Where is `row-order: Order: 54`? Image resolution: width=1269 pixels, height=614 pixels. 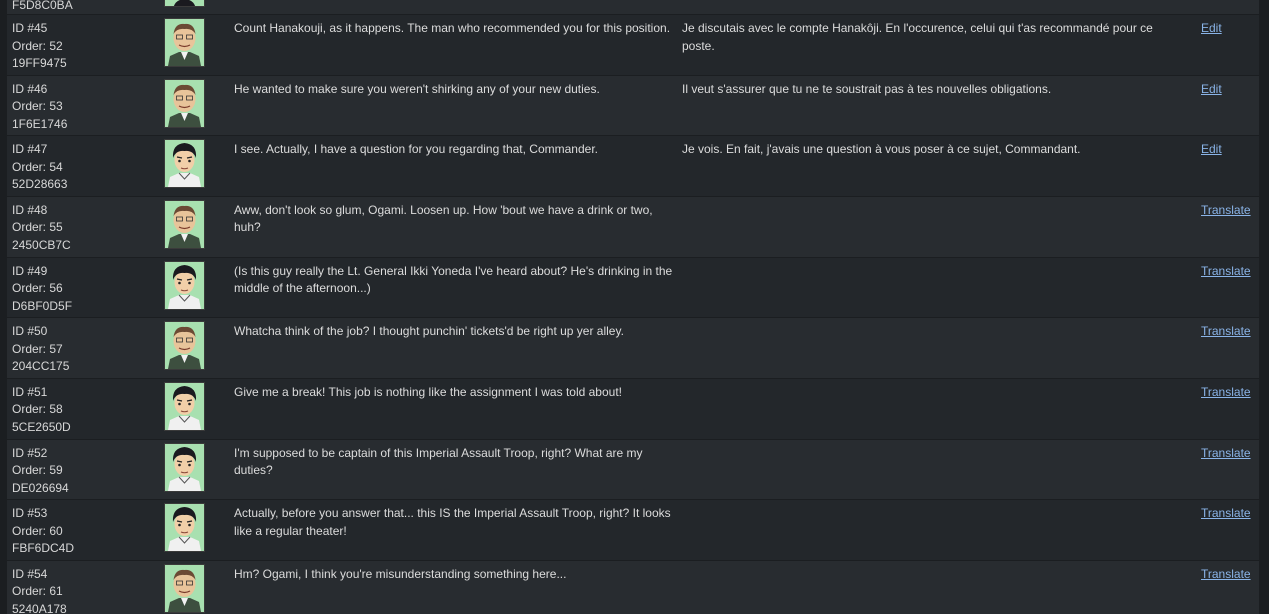
row-order: Order: 54 is located at coordinates (37, 166).